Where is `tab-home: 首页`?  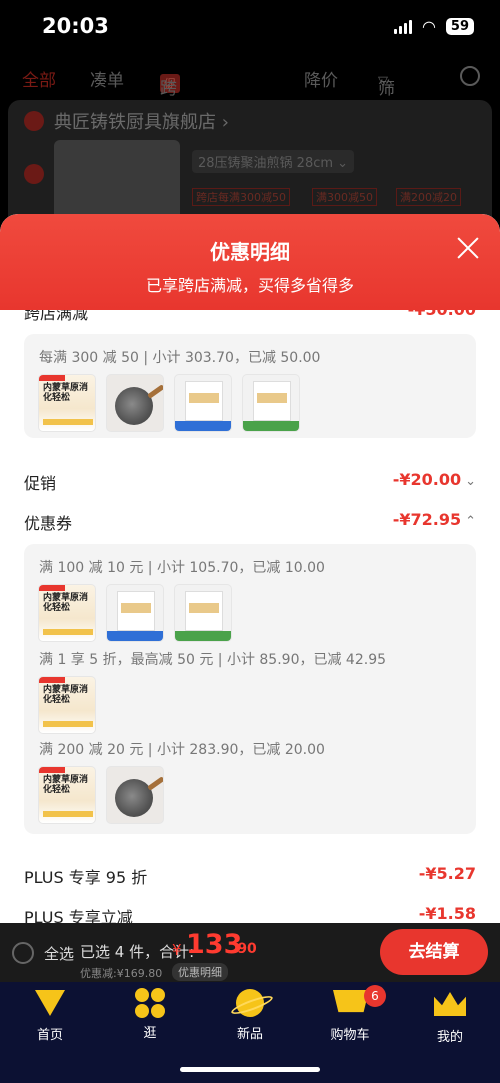
tab-home: 首页 is located at coordinates (50, 1015).